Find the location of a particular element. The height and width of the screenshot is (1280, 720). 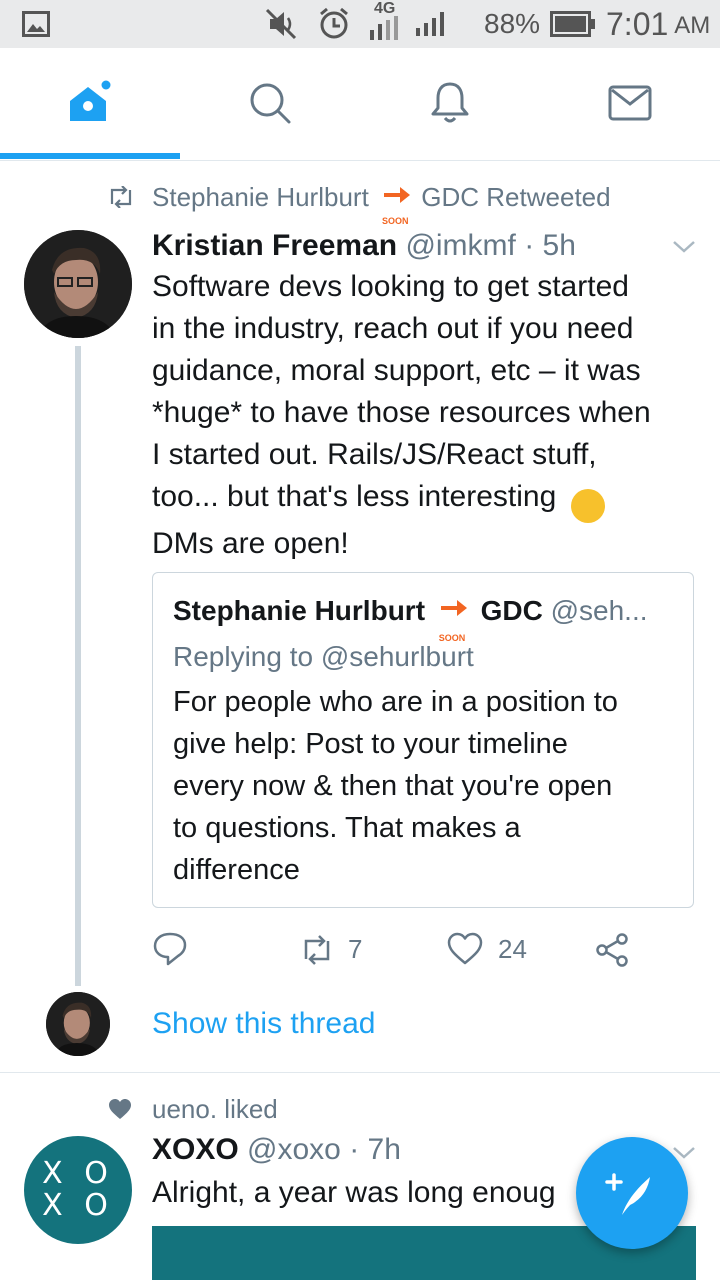

quote-text-line: give help: Post to your timeline is located at coordinates (370, 744).